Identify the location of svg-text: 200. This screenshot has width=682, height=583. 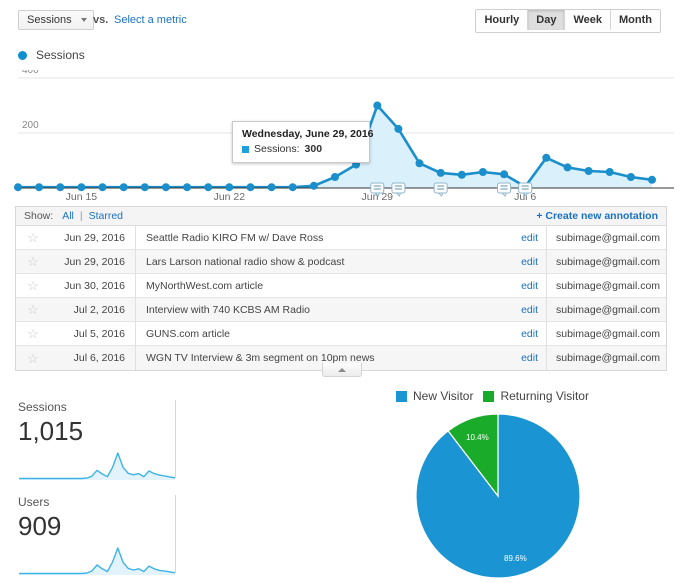
(30, 125).